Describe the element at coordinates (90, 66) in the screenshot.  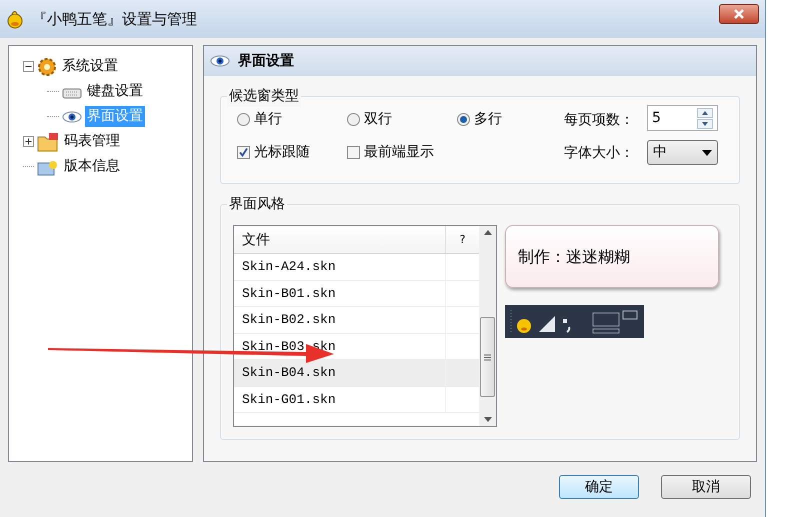
I see `tree-item: 系统设置` at that location.